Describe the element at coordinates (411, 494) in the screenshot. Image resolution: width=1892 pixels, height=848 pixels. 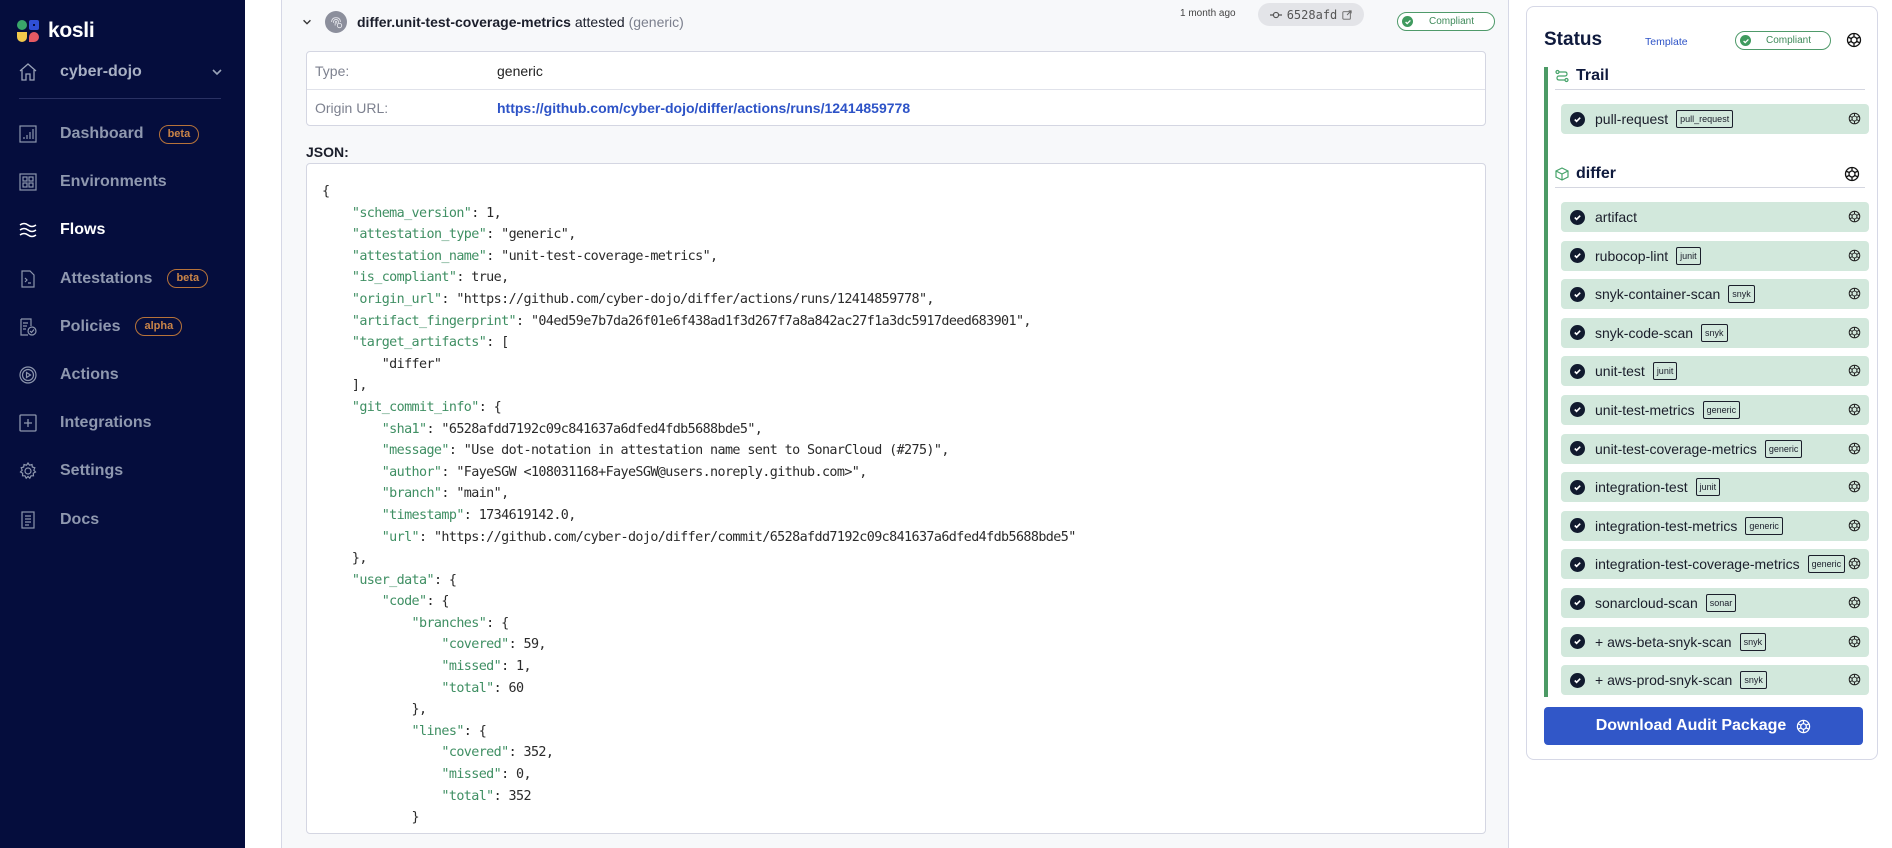
I see `json-key: "branch"` at that location.